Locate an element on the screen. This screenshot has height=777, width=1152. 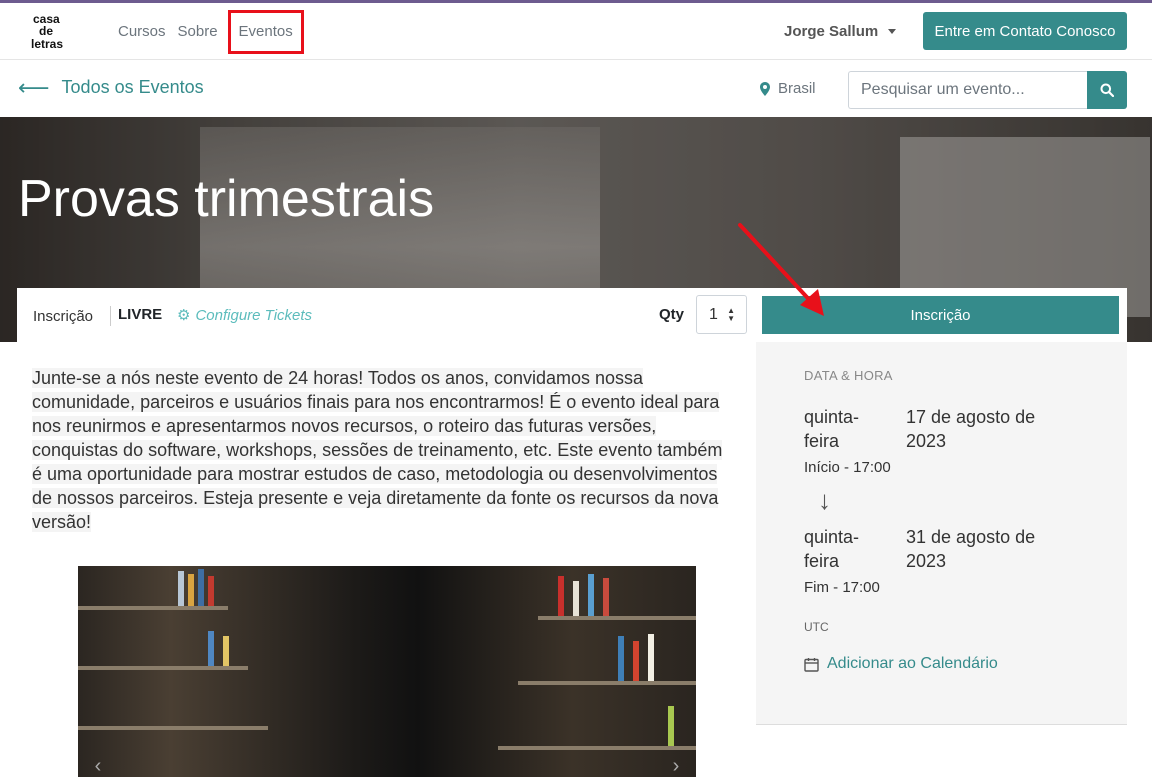
map-pin-icon is located at coordinates (765, 88).